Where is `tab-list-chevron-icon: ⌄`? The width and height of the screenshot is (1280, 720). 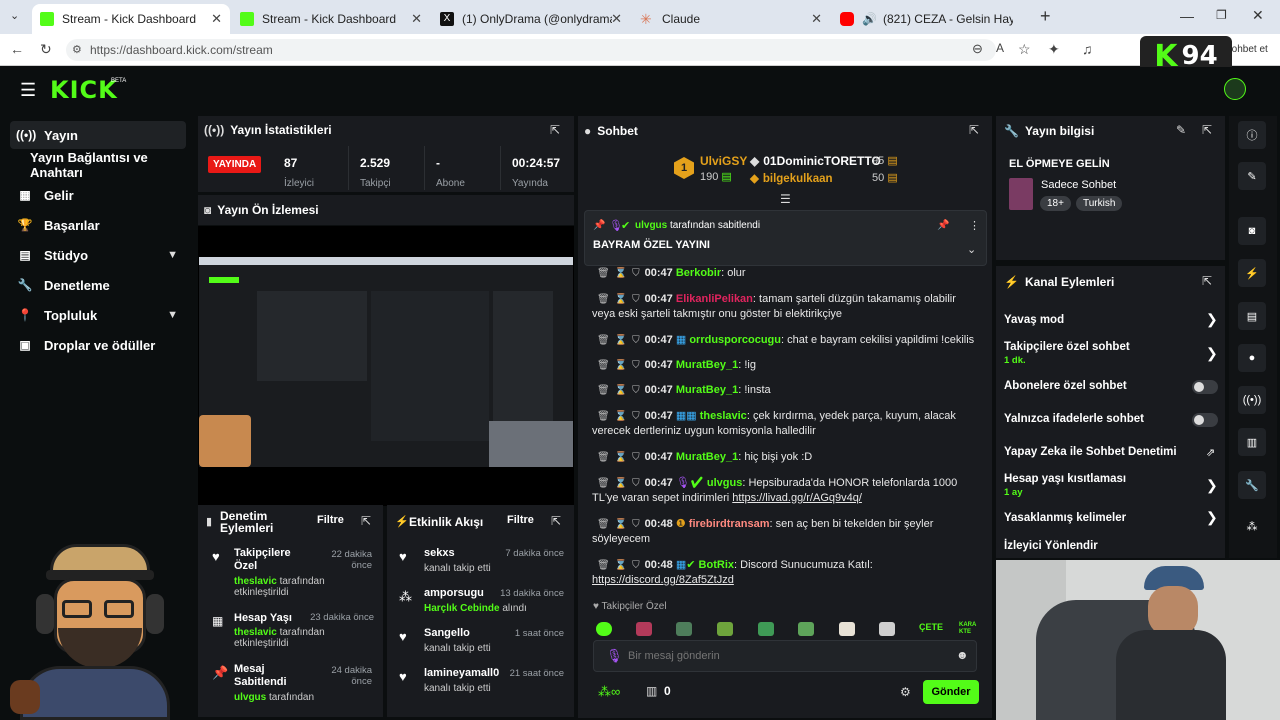
tab-list-chevron-icon: ⌄ is located at coordinates (14, 15).